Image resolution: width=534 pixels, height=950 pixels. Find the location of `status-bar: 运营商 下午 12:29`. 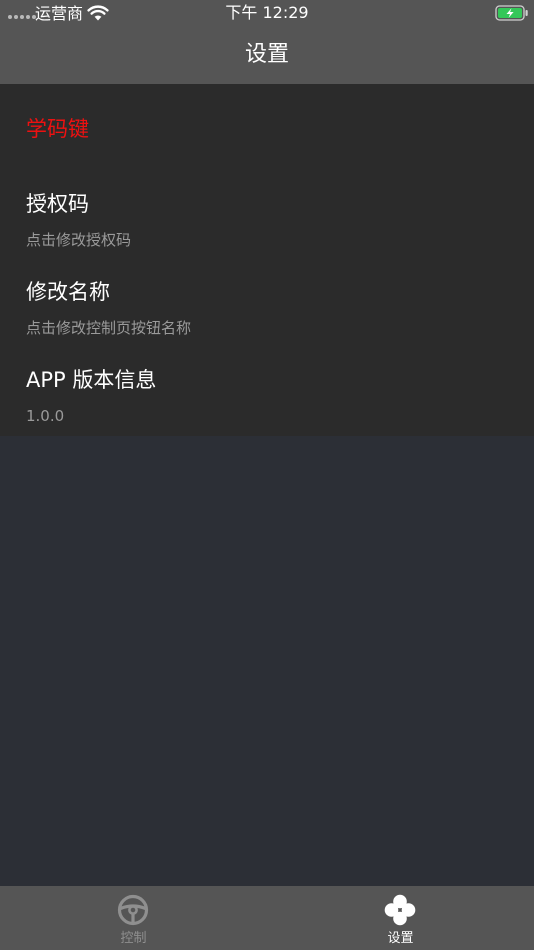

status-bar: 运营商 下午 12:29 is located at coordinates (267, 14).